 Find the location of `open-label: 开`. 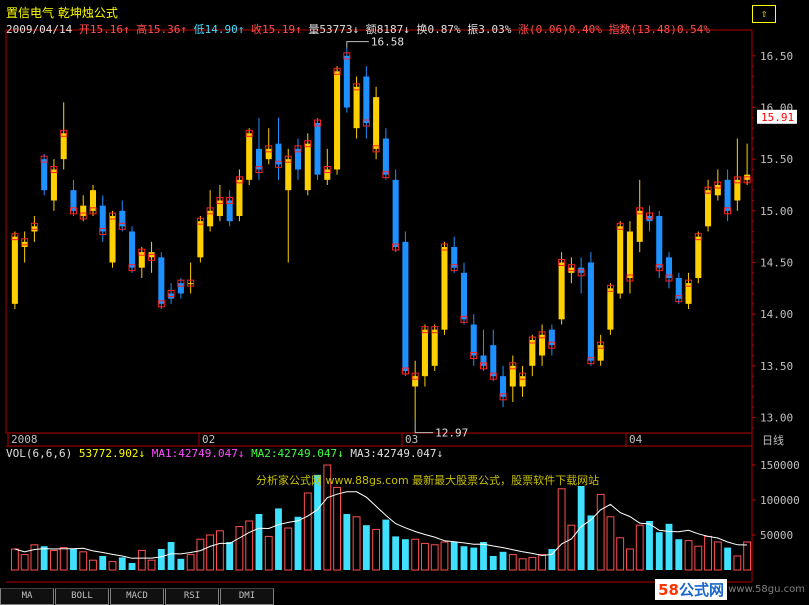

open-label: 开 is located at coordinates (84, 29).